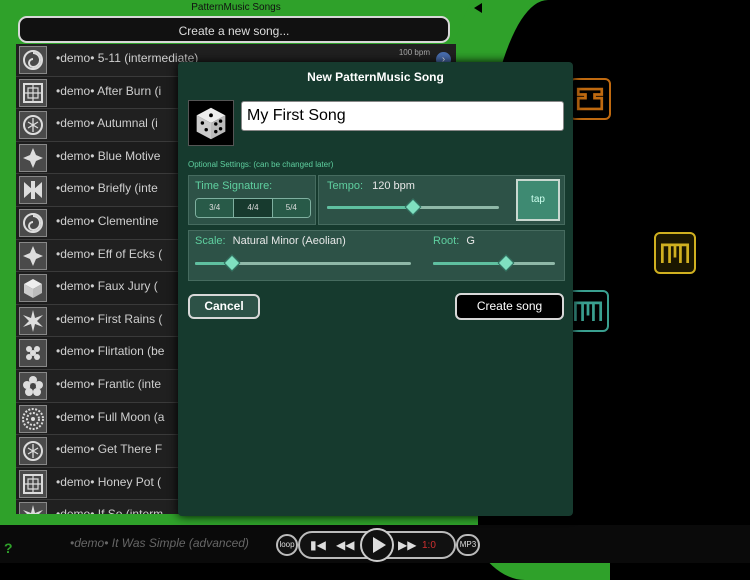  I want to click on song-label: •demo• Flirtation (be, so click(110, 351).